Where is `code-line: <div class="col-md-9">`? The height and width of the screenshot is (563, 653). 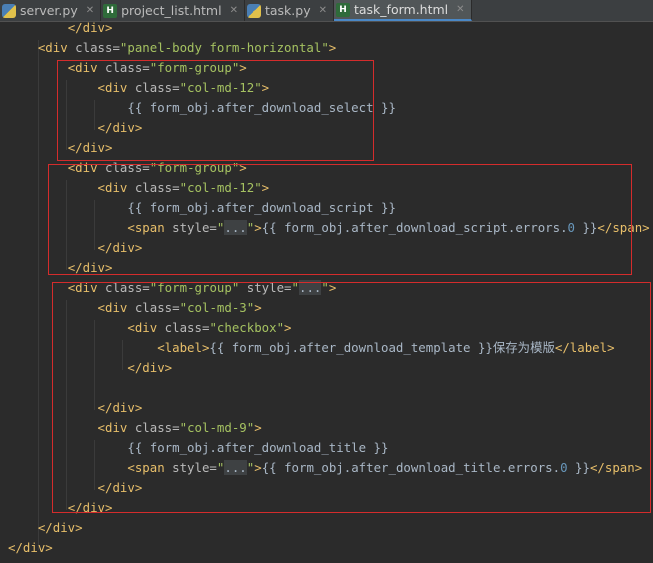
code-line: <div class="col-md-9"> is located at coordinates (135, 428).